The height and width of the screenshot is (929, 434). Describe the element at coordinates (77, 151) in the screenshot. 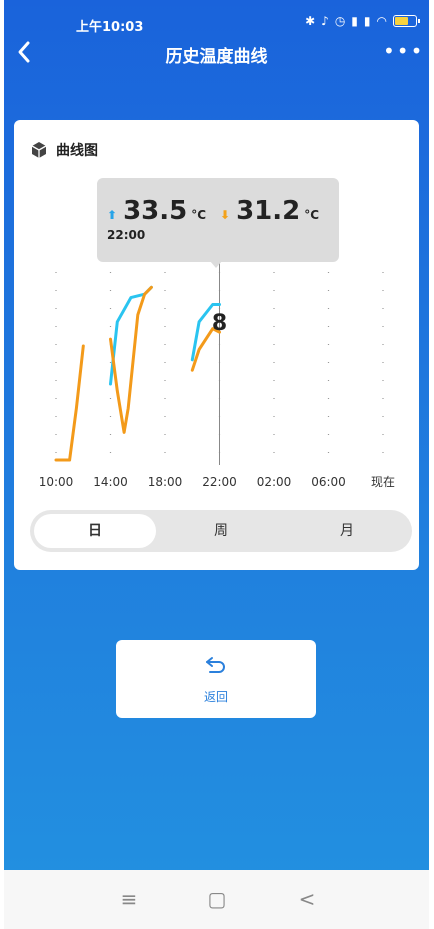

I see `card-title: 曲线图` at that location.